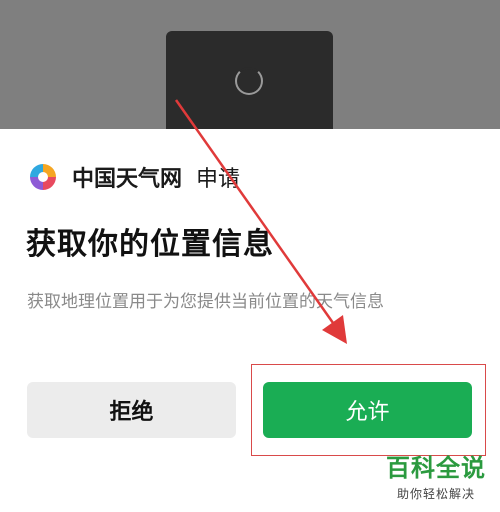  What do you see at coordinates (43, 177) in the screenshot?
I see `weather-app-logo-icon` at bounding box center [43, 177].